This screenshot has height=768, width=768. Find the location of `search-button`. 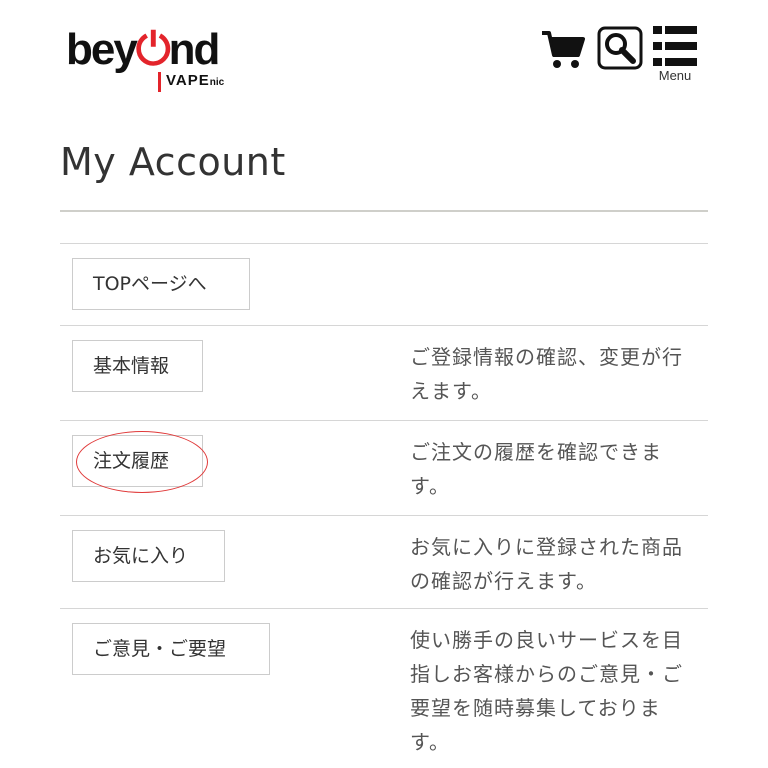

search-button is located at coordinates (620, 48).